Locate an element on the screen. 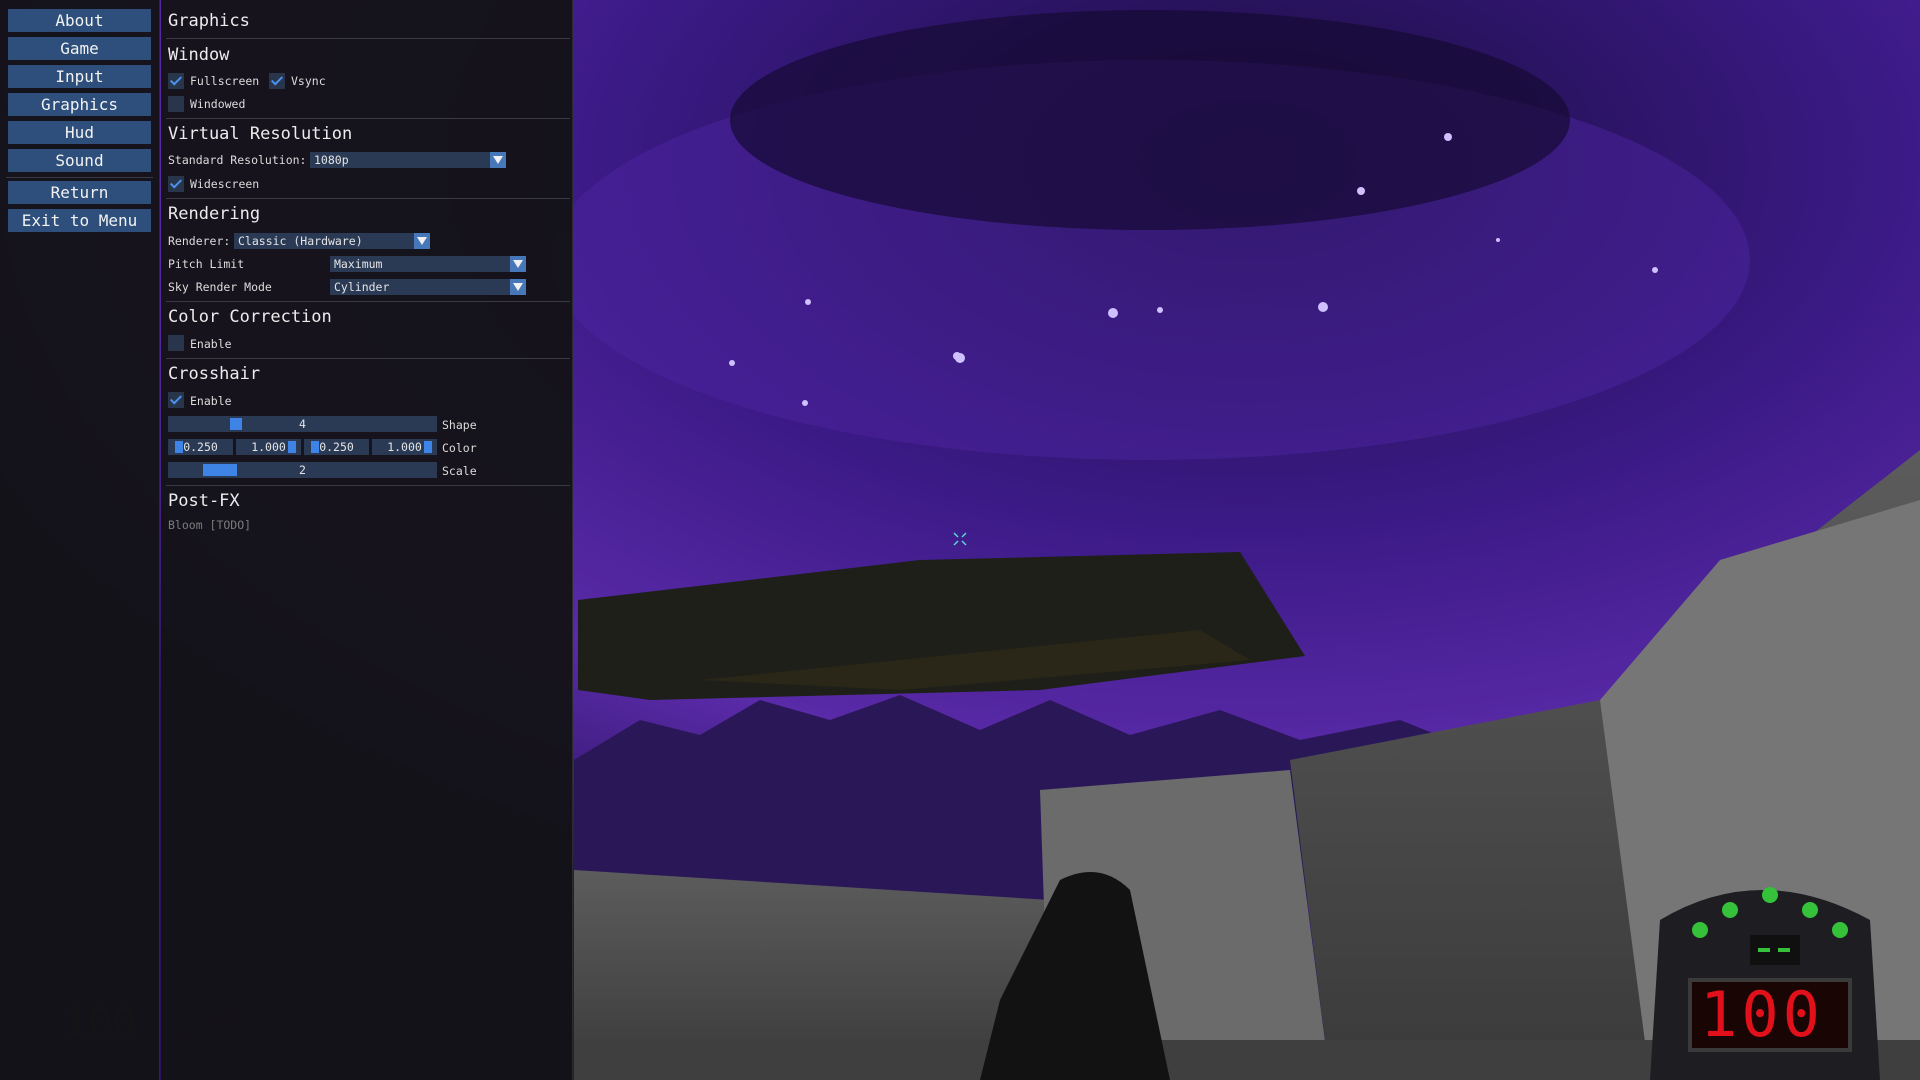 The image size is (1920, 1080). crosshair-scale-value: 2 is located at coordinates (302, 470).